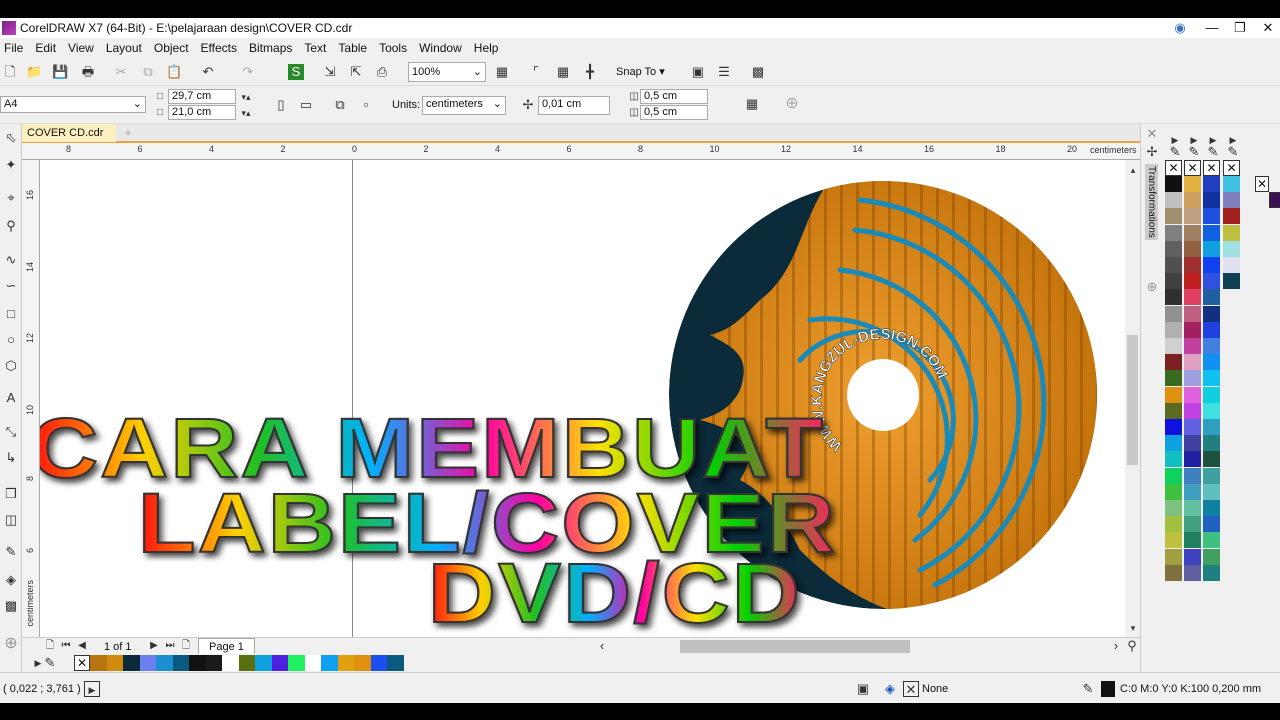 The height and width of the screenshot is (720, 1280). What do you see at coordinates (60, 72) in the screenshot?
I see `save-icon: 💾` at bounding box center [60, 72].